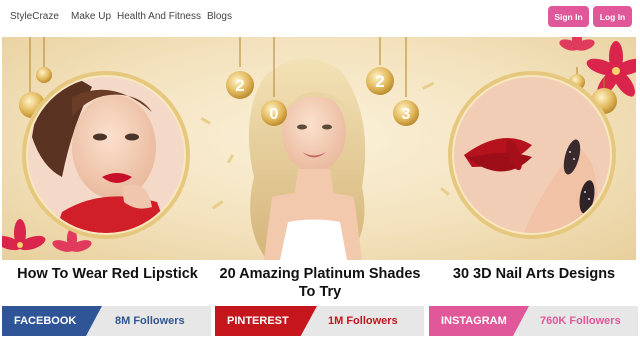 The width and height of the screenshot is (640, 340). Describe the element at coordinates (150, 321) in the screenshot. I see `facebook-follower-count: 8M Followers` at that location.